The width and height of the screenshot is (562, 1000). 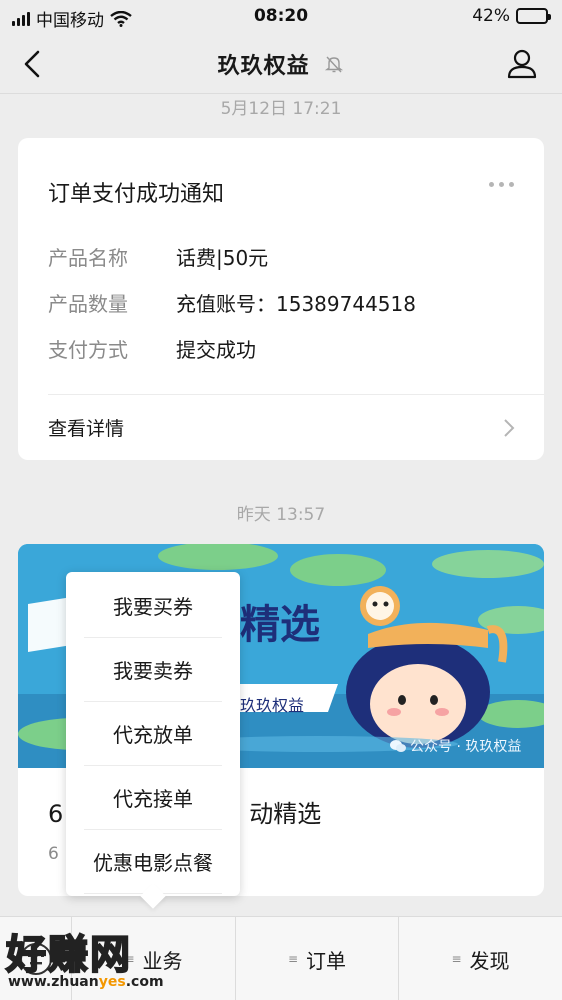 What do you see at coordinates (296, 394) in the screenshot?
I see `card-divider` at bounding box center [296, 394].